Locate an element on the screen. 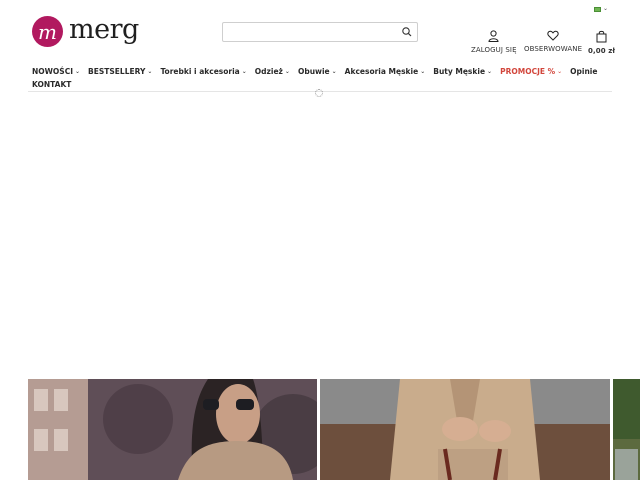 This screenshot has height=480, width=640. language-switch: ⌄ is located at coordinates (601, 9).